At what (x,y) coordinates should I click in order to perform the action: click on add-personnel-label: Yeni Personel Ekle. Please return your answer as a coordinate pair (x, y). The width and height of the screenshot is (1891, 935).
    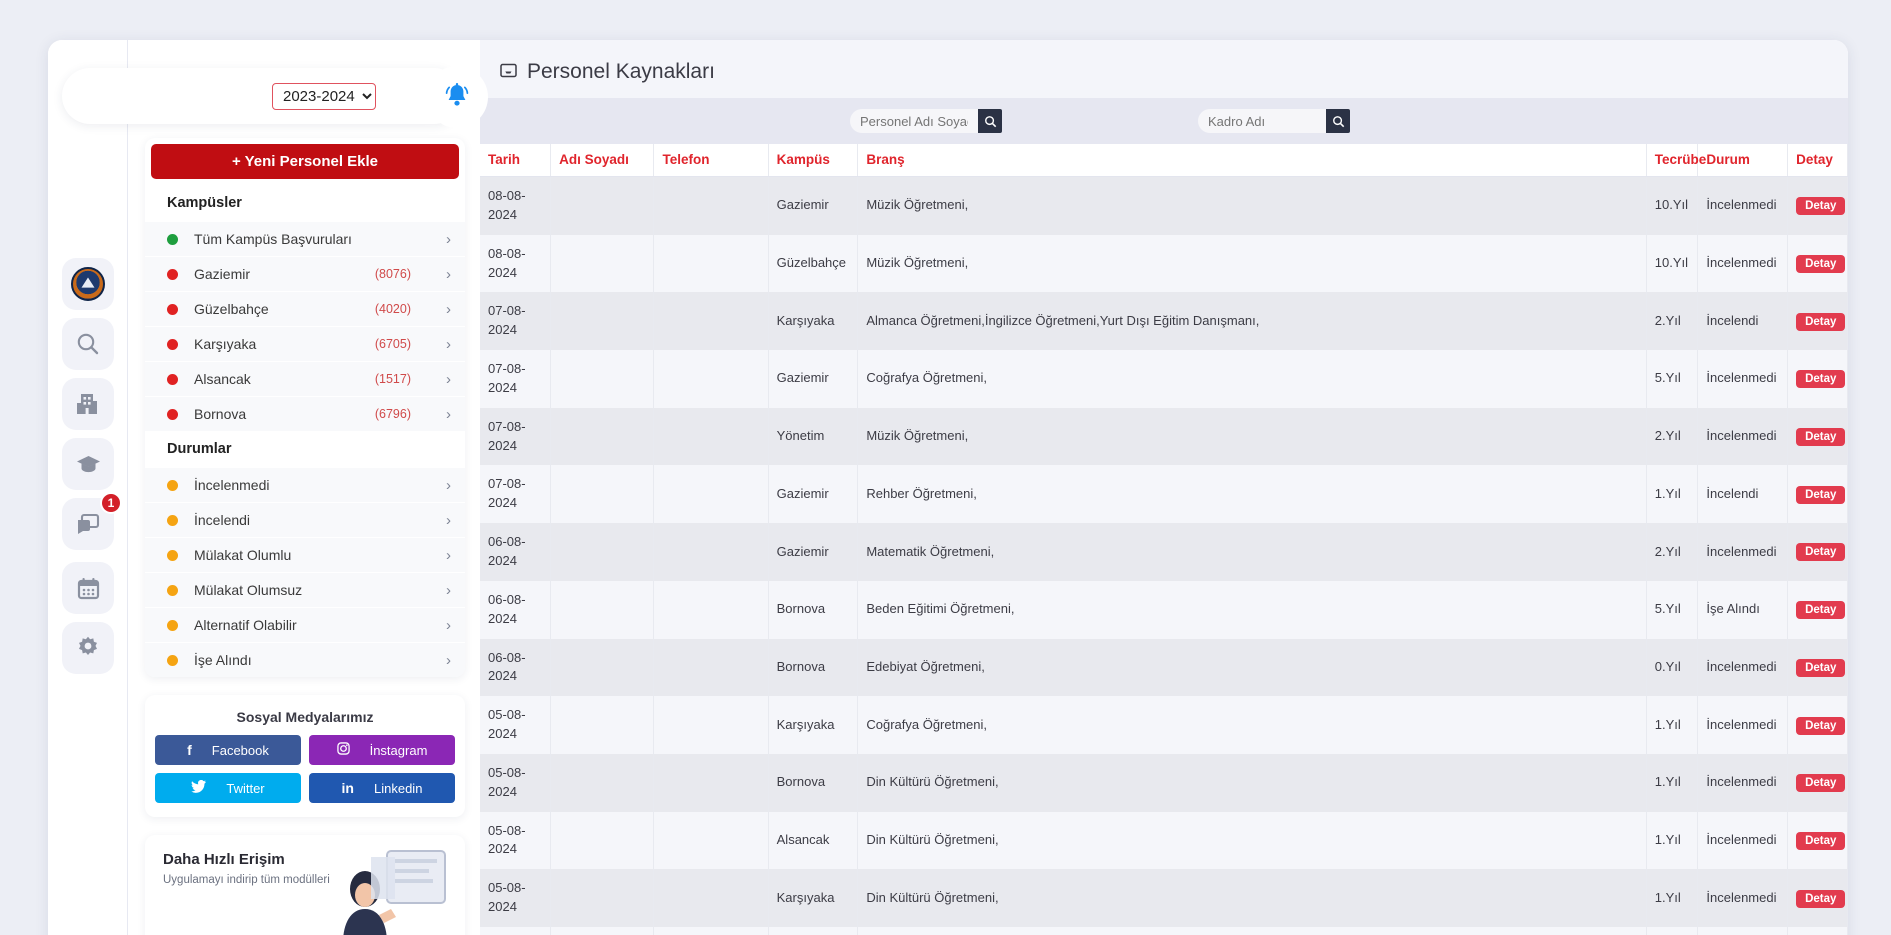
    Looking at the image, I should click on (311, 161).